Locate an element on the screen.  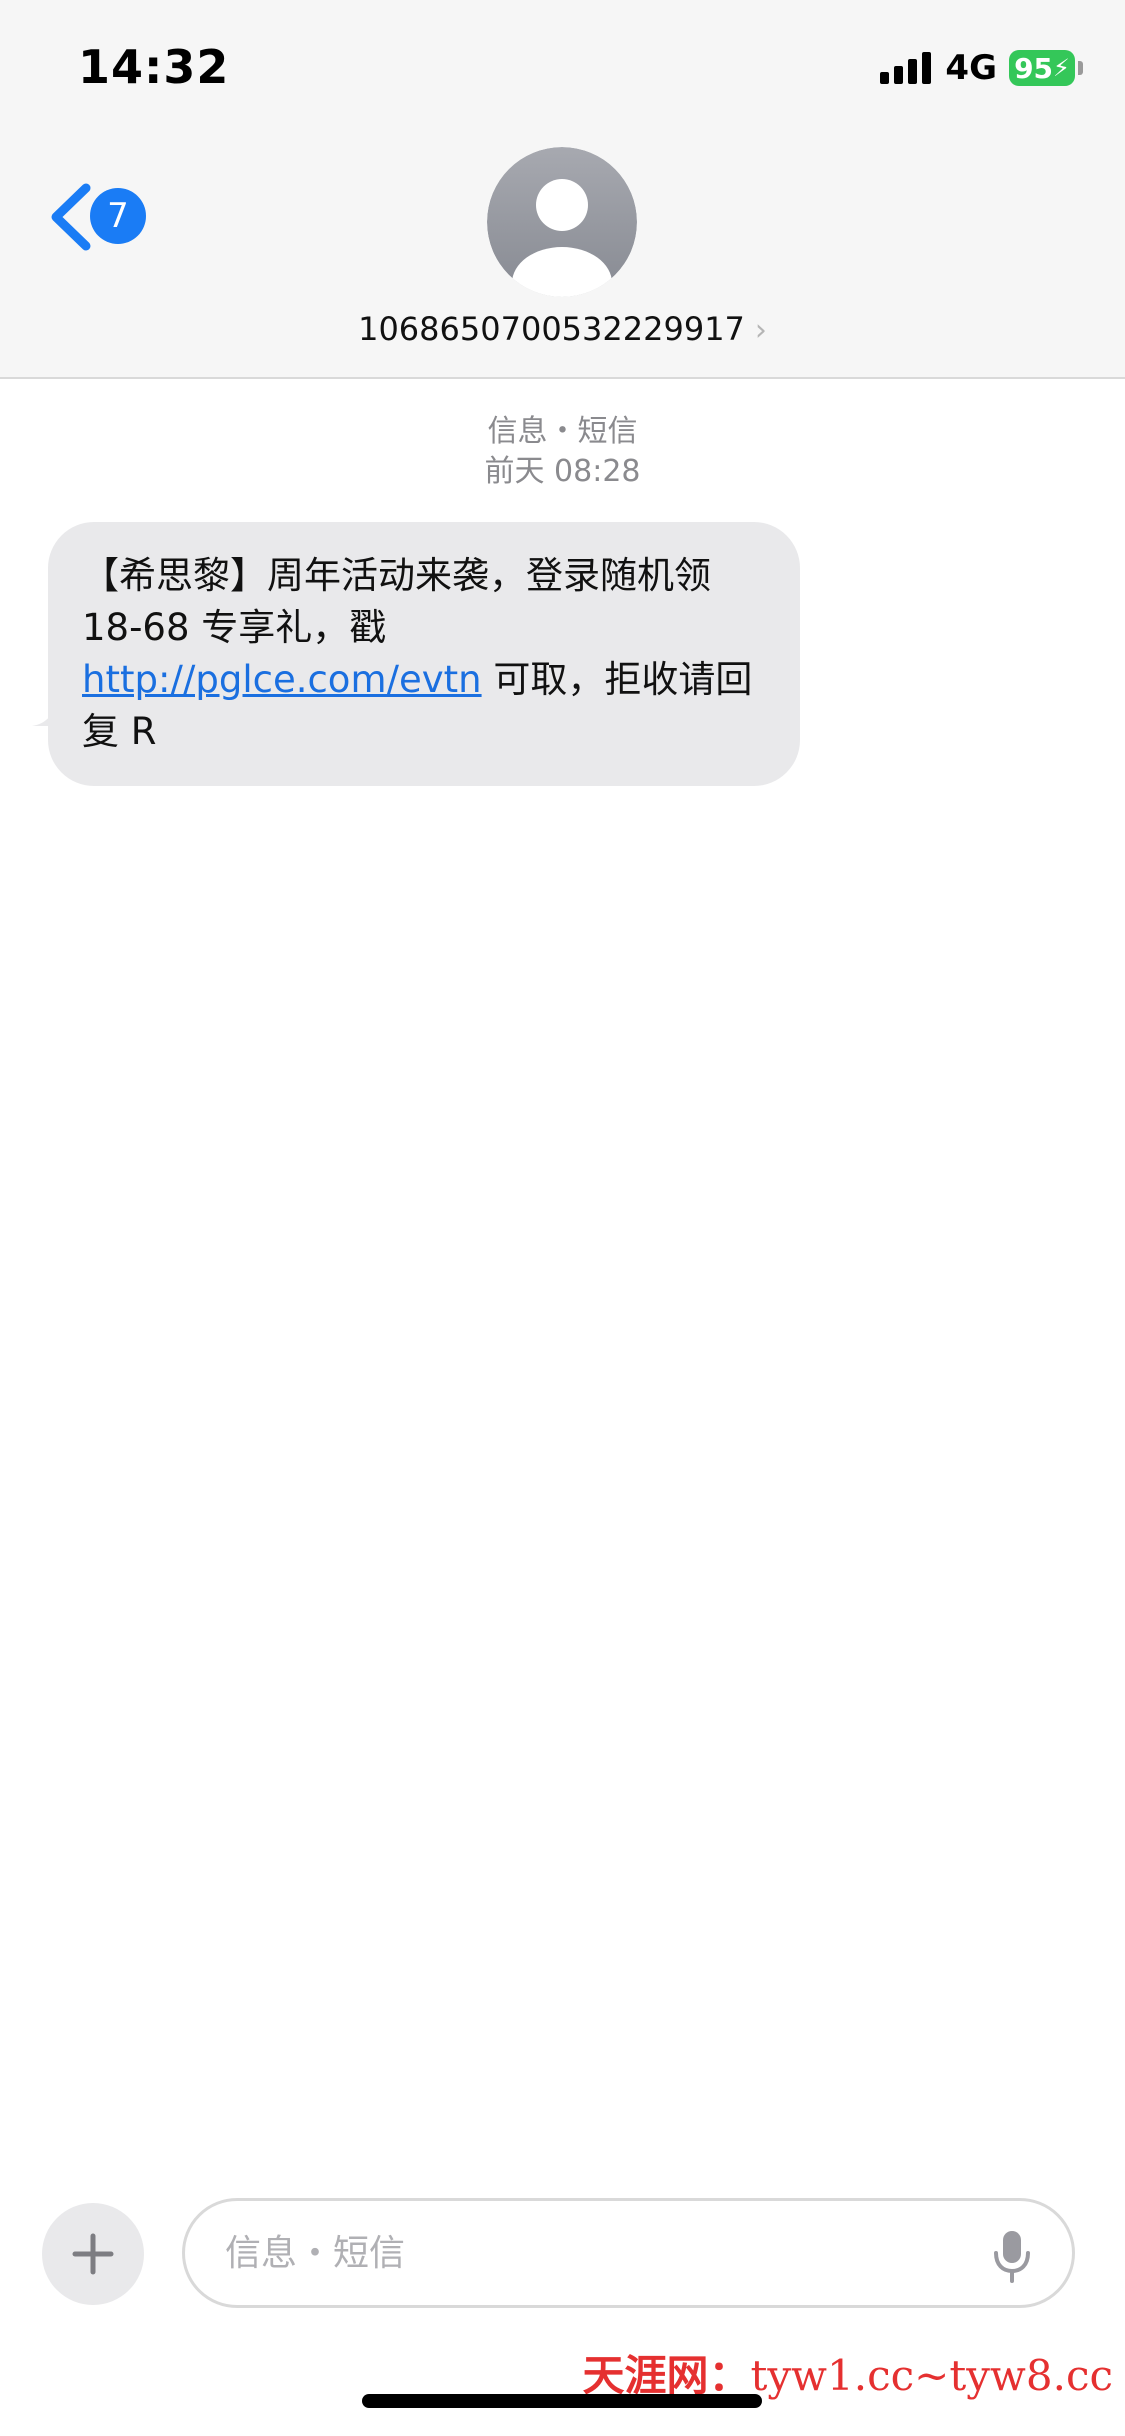
message-timestamp: 前天 08:28 is located at coordinates (562, 471).